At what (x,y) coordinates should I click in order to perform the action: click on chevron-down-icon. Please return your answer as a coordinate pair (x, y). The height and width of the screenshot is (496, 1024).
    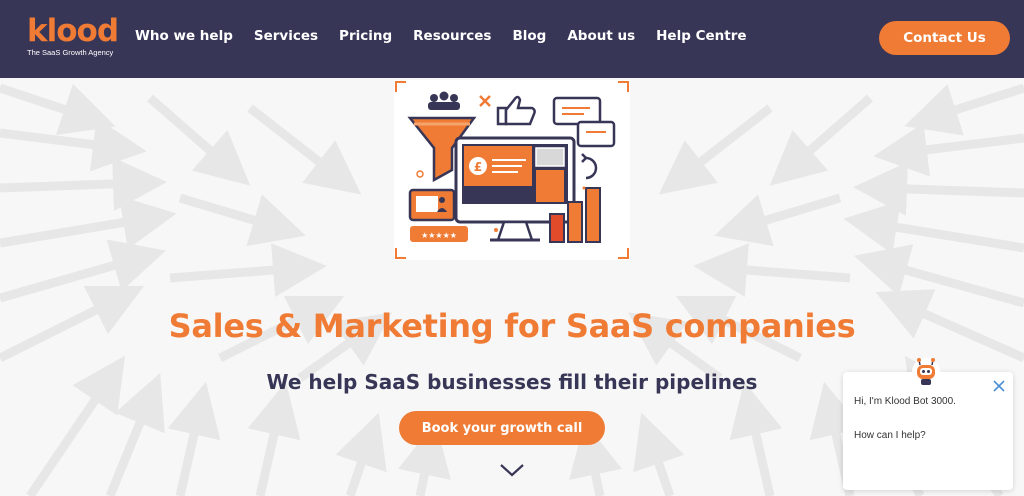
    Looking at the image, I should click on (512, 470).